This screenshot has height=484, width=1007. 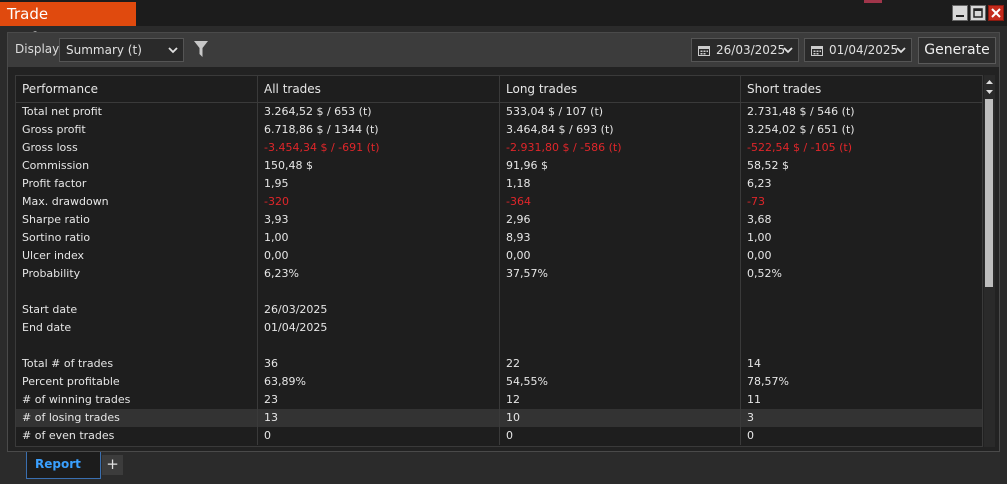 I want to click on metric-value: 533,04 $ / 107 (t), so click(x=623, y=112).